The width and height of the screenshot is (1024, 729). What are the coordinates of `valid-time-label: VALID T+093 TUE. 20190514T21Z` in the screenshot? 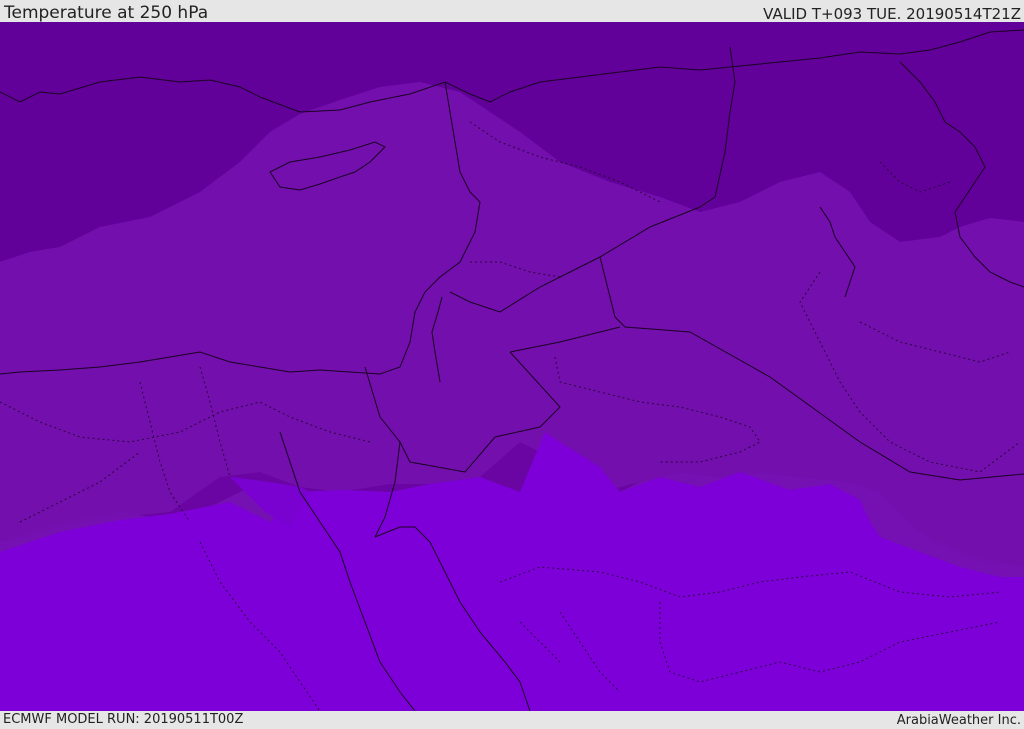 It's located at (892, 14).